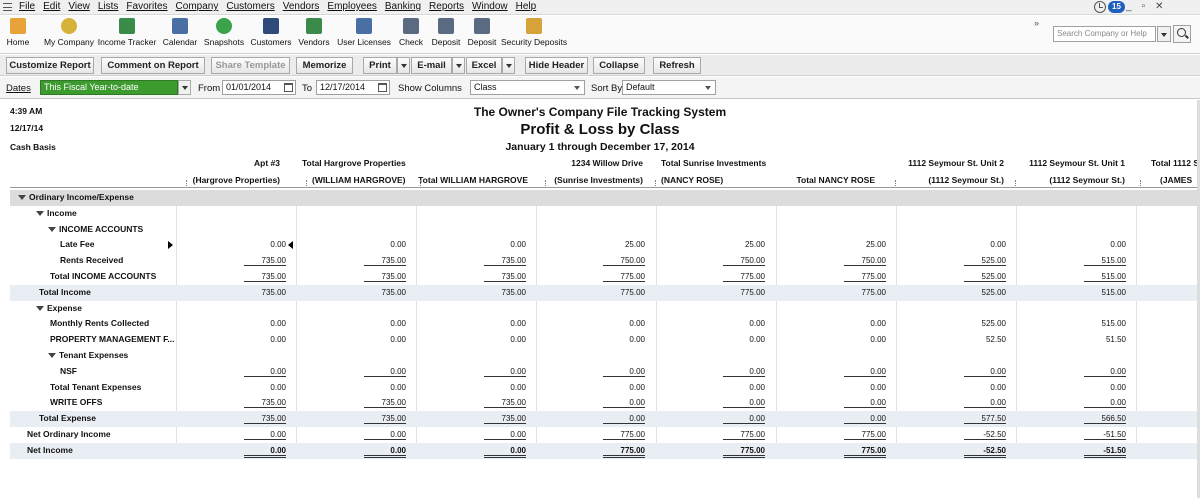 Image resolution: width=1200 pixels, height=498 pixels. I want to click on column-header-bottom: (Hargrove Properties), so click(236, 180).